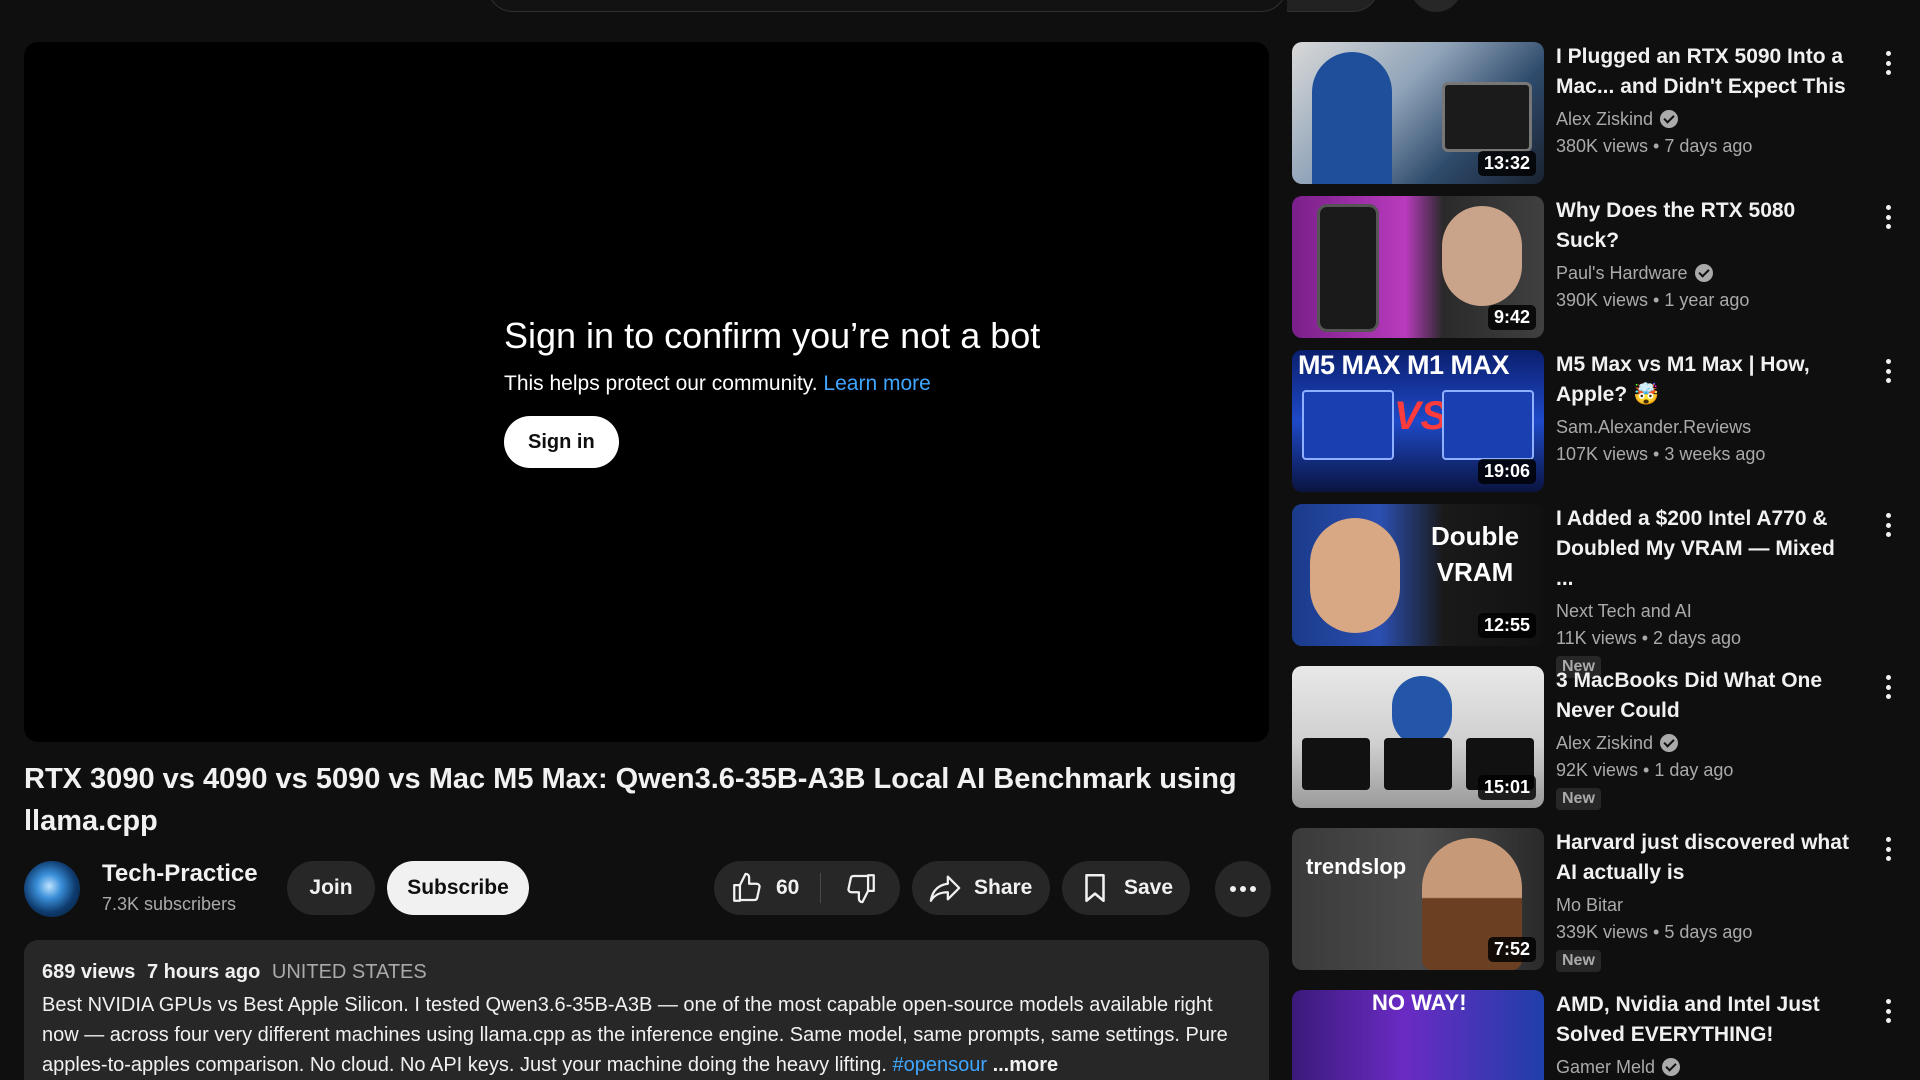 The image size is (1920, 1080). I want to click on video-duration: 9:42, so click(1511, 317).